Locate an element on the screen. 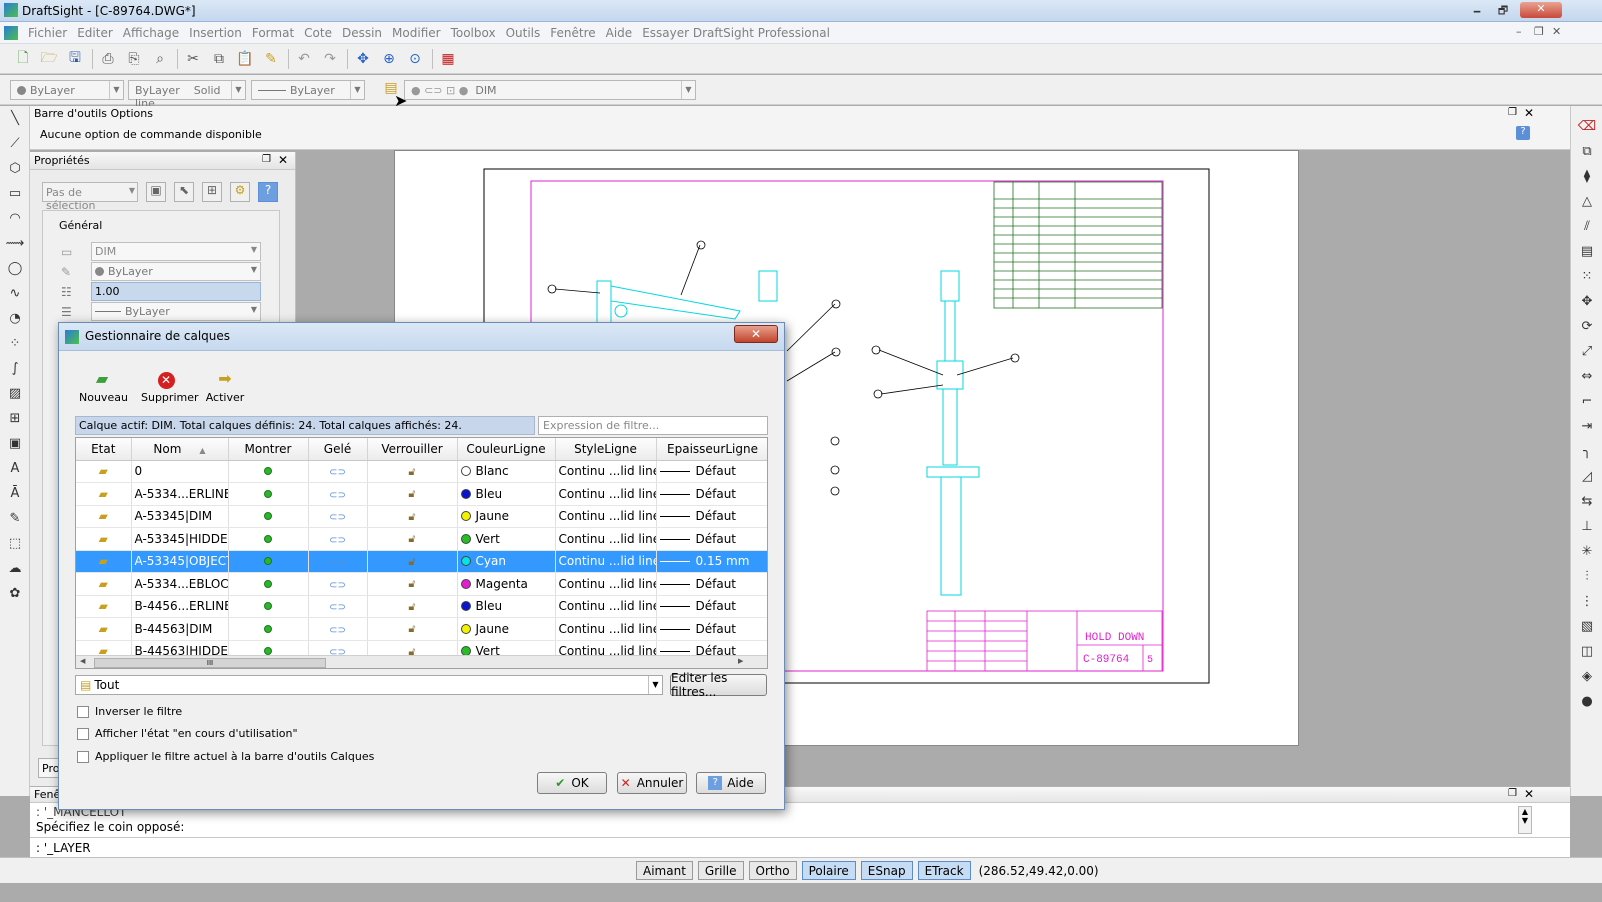  chamfer-icon: ◿ is located at coordinates (1586, 476).